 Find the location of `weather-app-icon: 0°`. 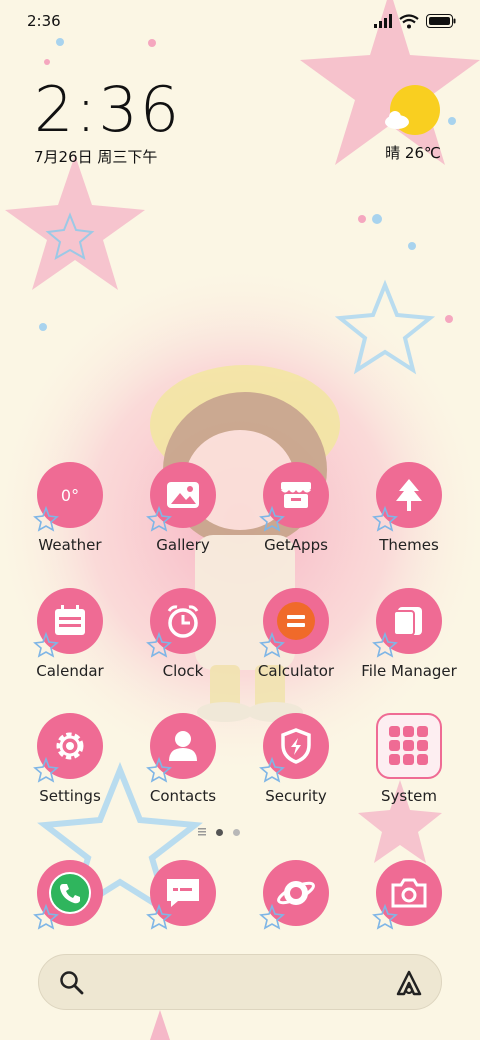

weather-app-icon: 0° is located at coordinates (70, 495).